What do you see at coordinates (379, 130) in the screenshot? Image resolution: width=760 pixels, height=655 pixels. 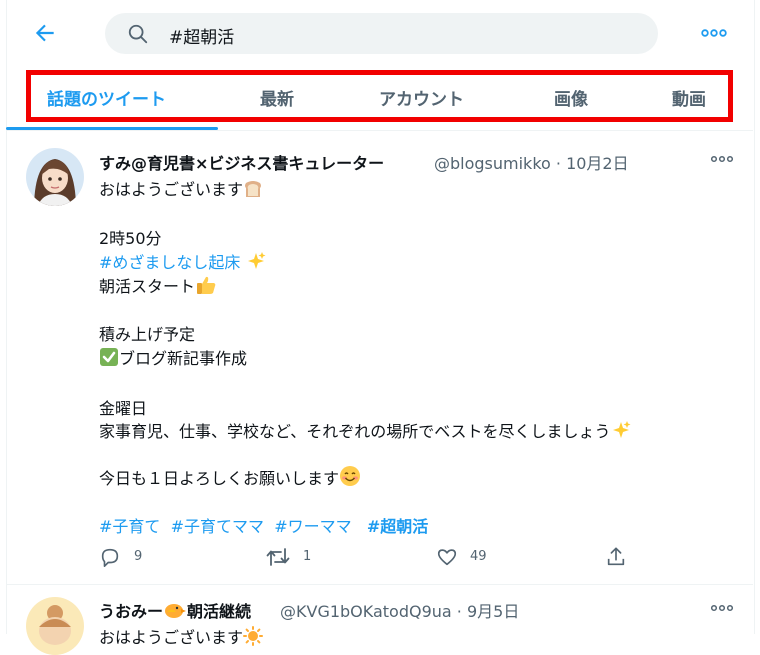 I see `tabs-divider` at bounding box center [379, 130].